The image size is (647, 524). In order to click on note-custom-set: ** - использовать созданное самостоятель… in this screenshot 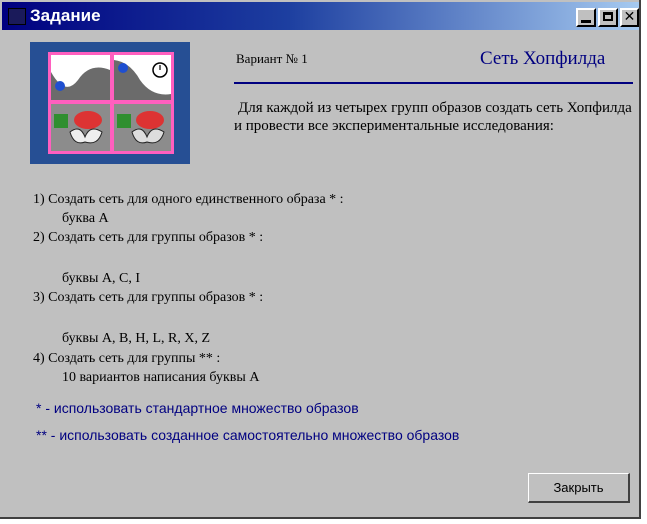, I will do `click(248, 435)`.